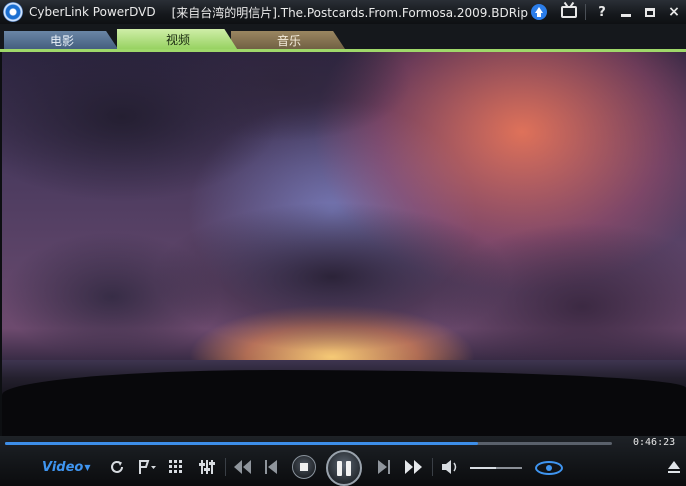 Image resolution: width=686 pixels, height=486 pixels. What do you see at coordinates (602, 12) in the screenshot?
I see `help-button: ?` at bounding box center [602, 12].